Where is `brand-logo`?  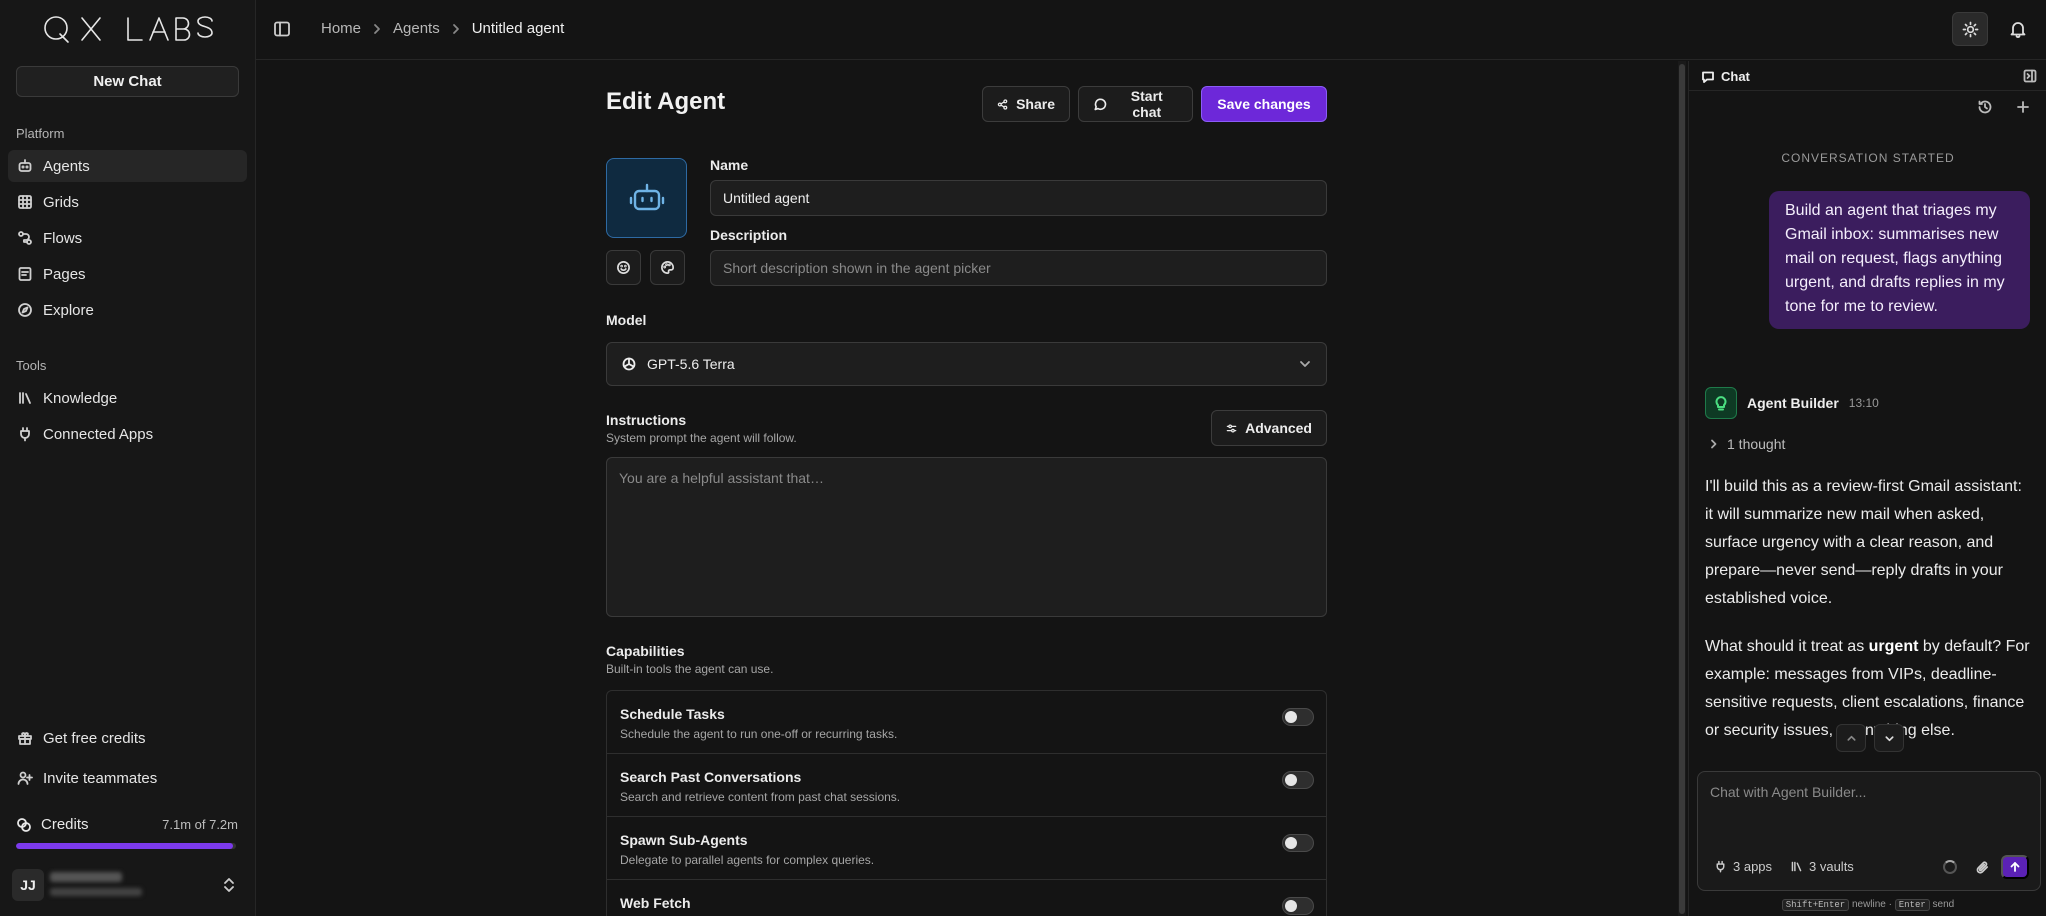
brand-logo is located at coordinates (130, 29).